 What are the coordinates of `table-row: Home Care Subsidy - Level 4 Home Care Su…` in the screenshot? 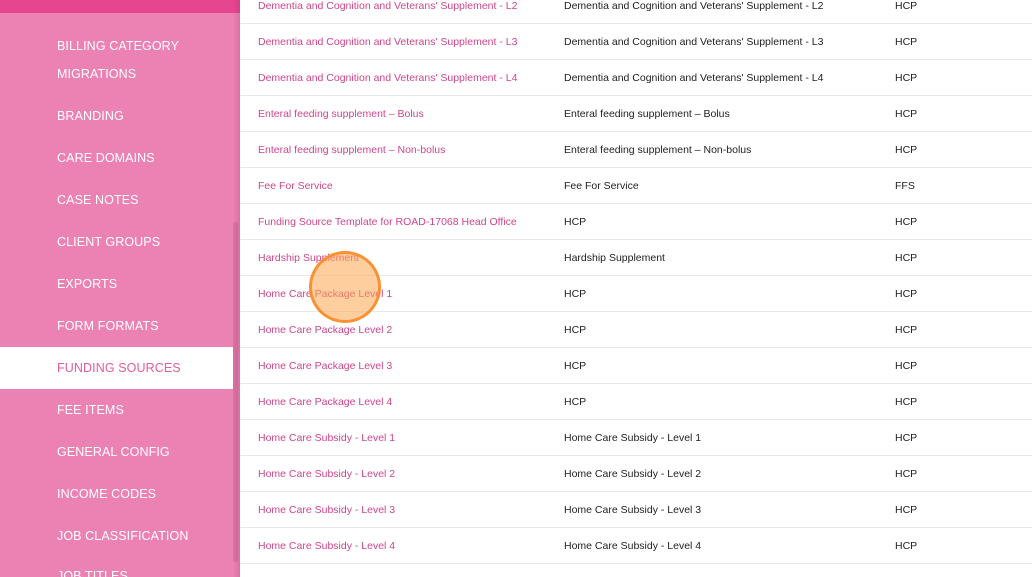 It's located at (636, 546).